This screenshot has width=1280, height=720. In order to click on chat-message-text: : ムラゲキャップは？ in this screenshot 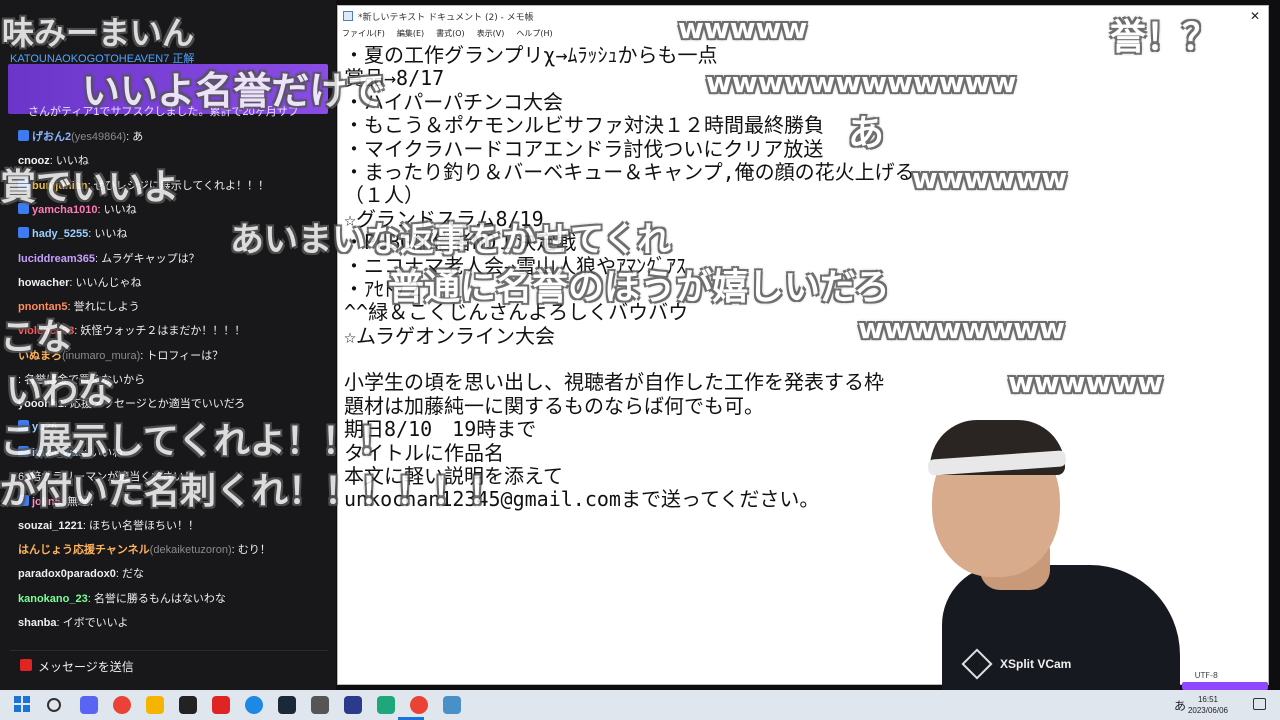, I will do `click(147, 258)`.